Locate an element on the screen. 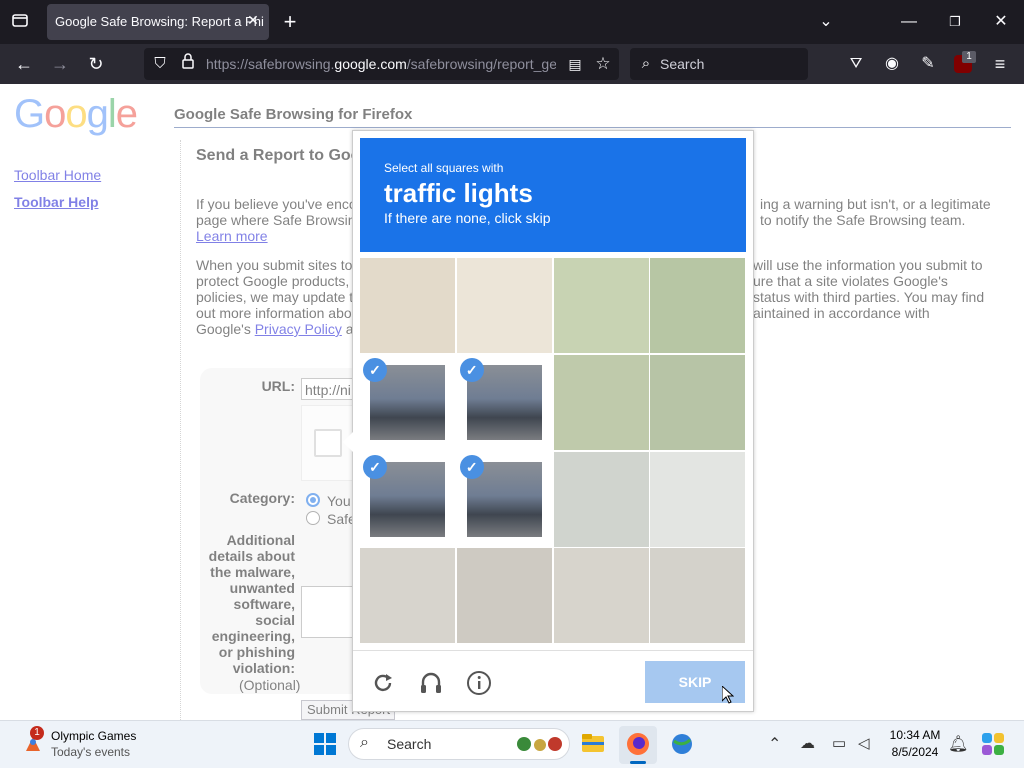 This screenshot has width=1024, height=768. captcha-instruction: Select all squares with is located at coordinates (444, 168).